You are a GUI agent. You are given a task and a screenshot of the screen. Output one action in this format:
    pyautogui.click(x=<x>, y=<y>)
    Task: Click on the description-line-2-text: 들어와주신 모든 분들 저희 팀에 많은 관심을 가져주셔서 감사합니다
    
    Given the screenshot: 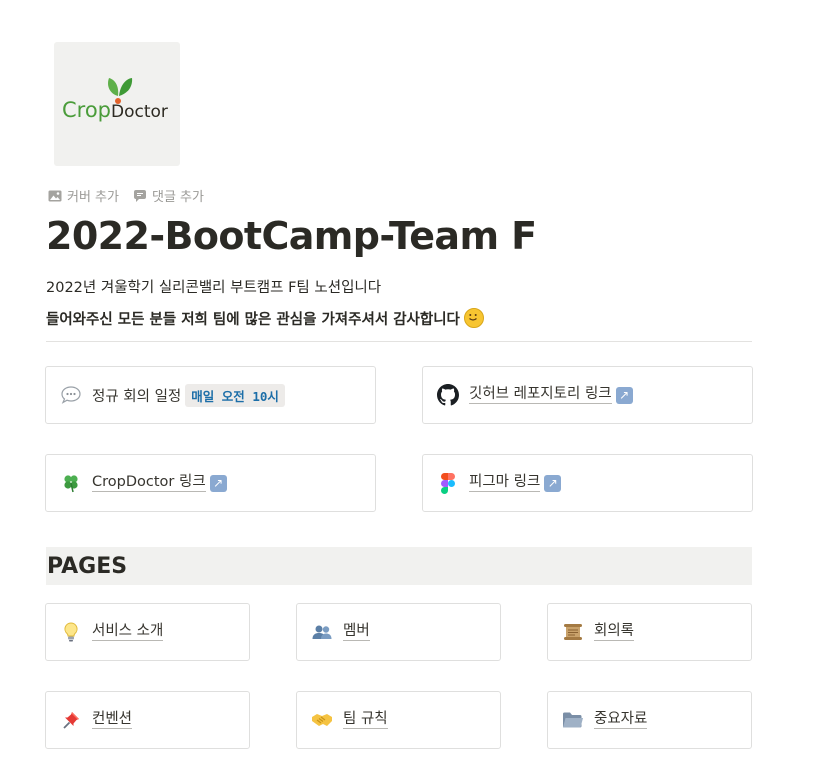 What is the action you would take?
    pyautogui.click(x=253, y=320)
    